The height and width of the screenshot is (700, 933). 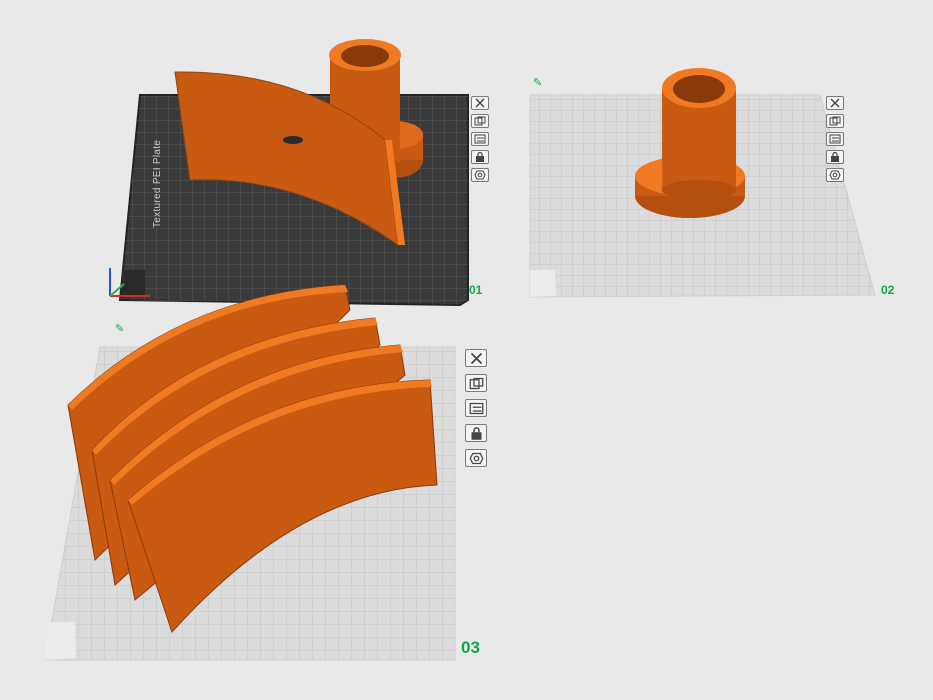 What do you see at coordinates (476, 290) in the screenshot?
I see `plate-number-01: 01` at bounding box center [476, 290].